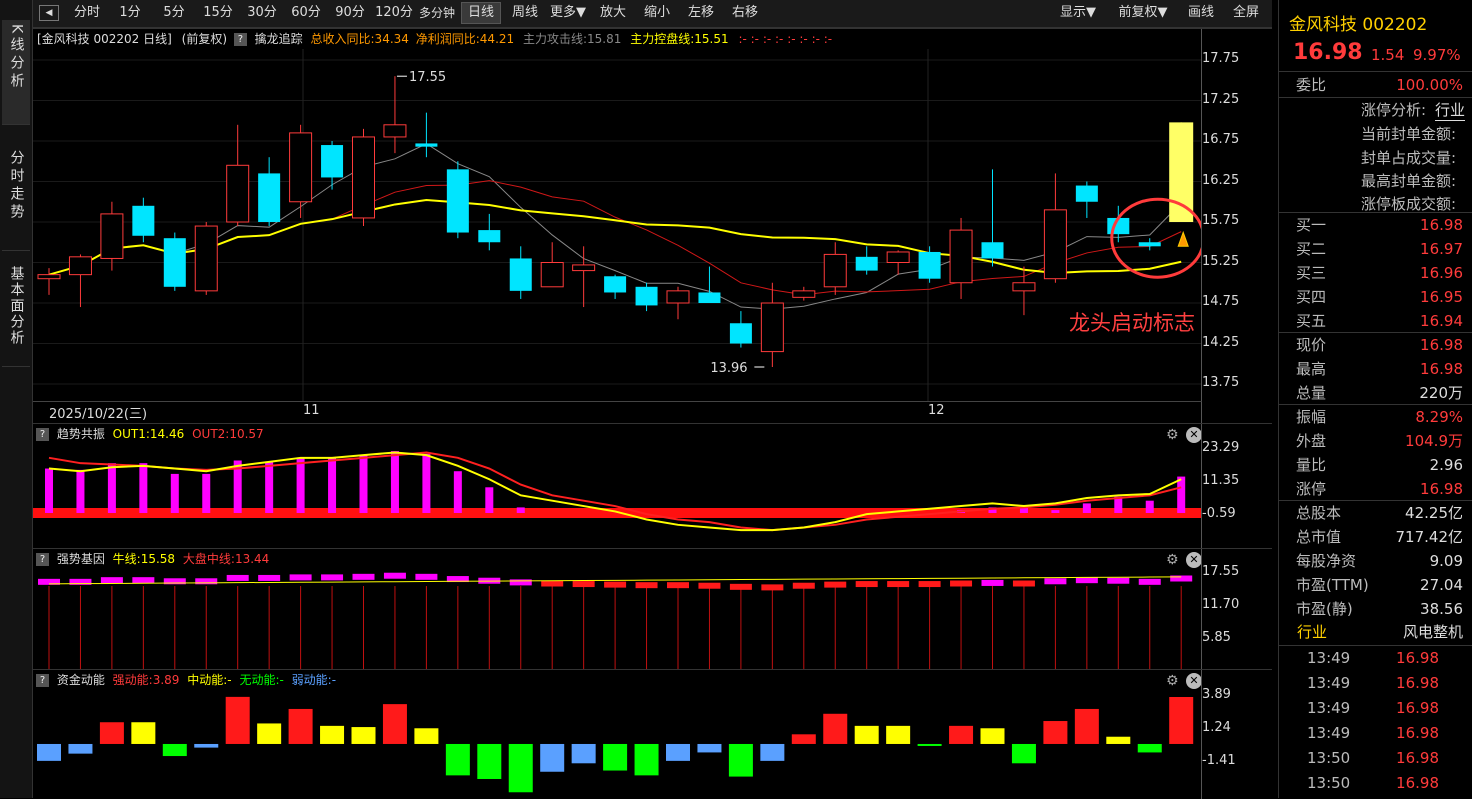 Image resolution: width=1472 pixels, height=799 pixels. Describe the element at coordinates (568, 13) in the screenshot. I see `more-dropdown: 更多▼` at that location.